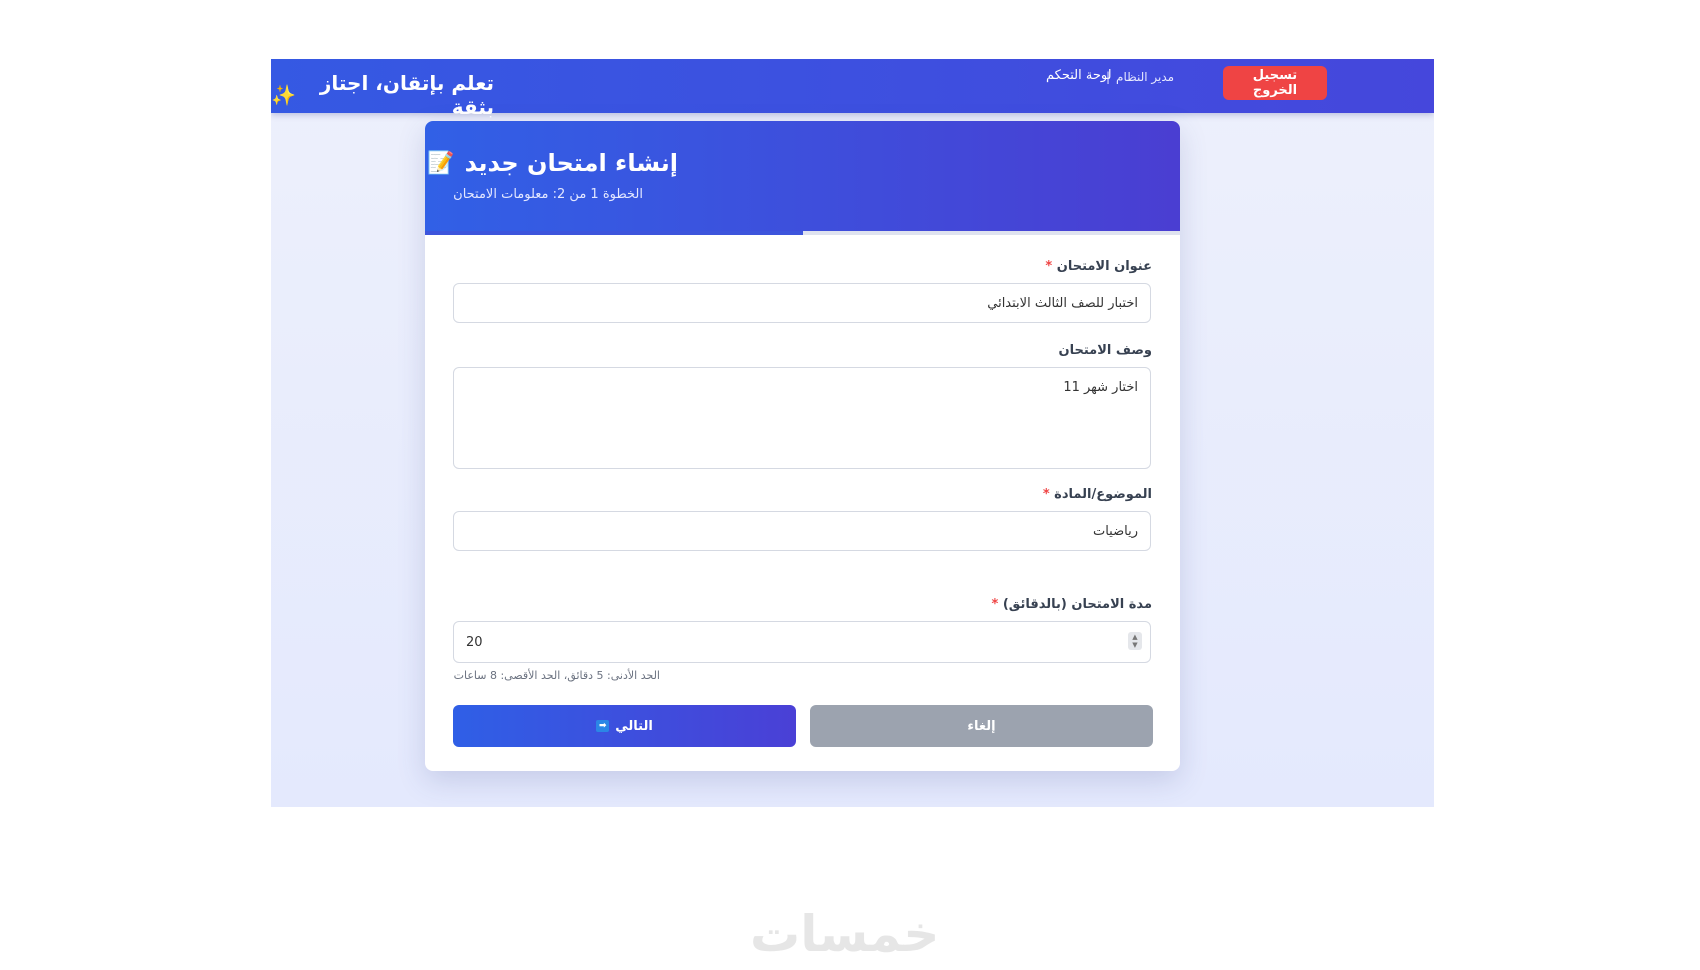 The image size is (1700, 970). What do you see at coordinates (603, 726) in the screenshot?
I see `arrow-right-icon: ➡` at bounding box center [603, 726].